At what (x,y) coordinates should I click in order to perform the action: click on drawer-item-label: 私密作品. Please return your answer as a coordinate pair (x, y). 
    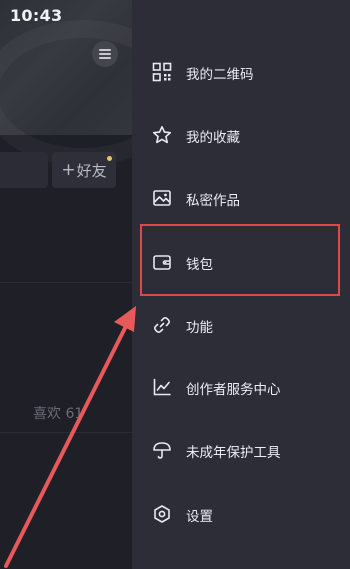
    Looking at the image, I should click on (213, 201).